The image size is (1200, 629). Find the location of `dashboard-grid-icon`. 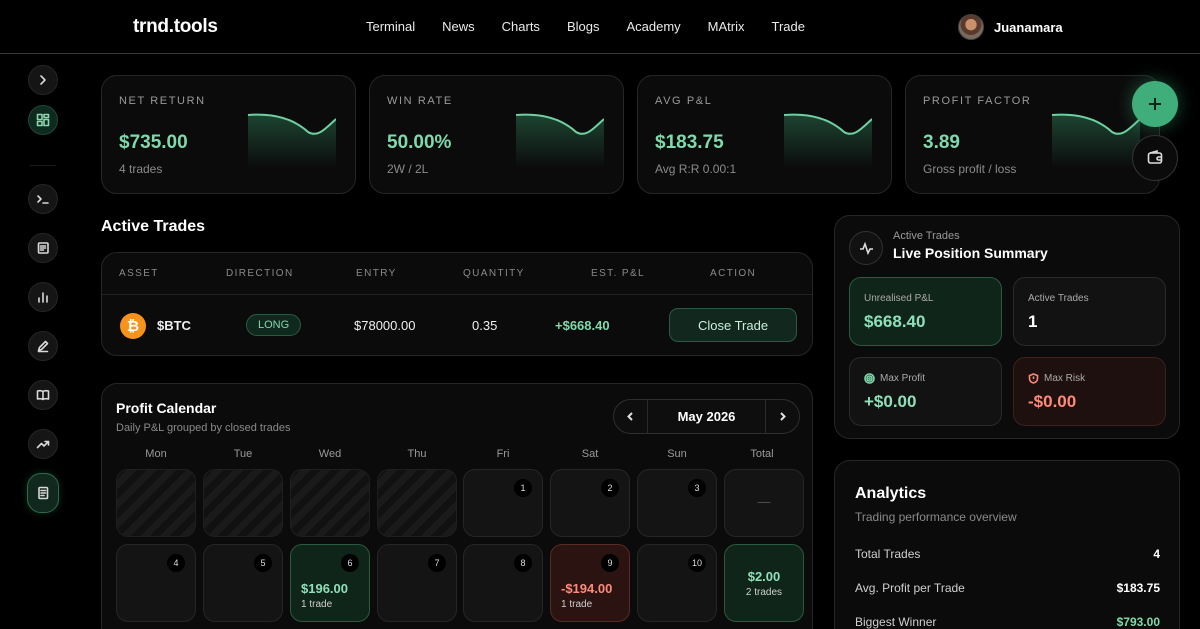

dashboard-grid-icon is located at coordinates (43, 120).